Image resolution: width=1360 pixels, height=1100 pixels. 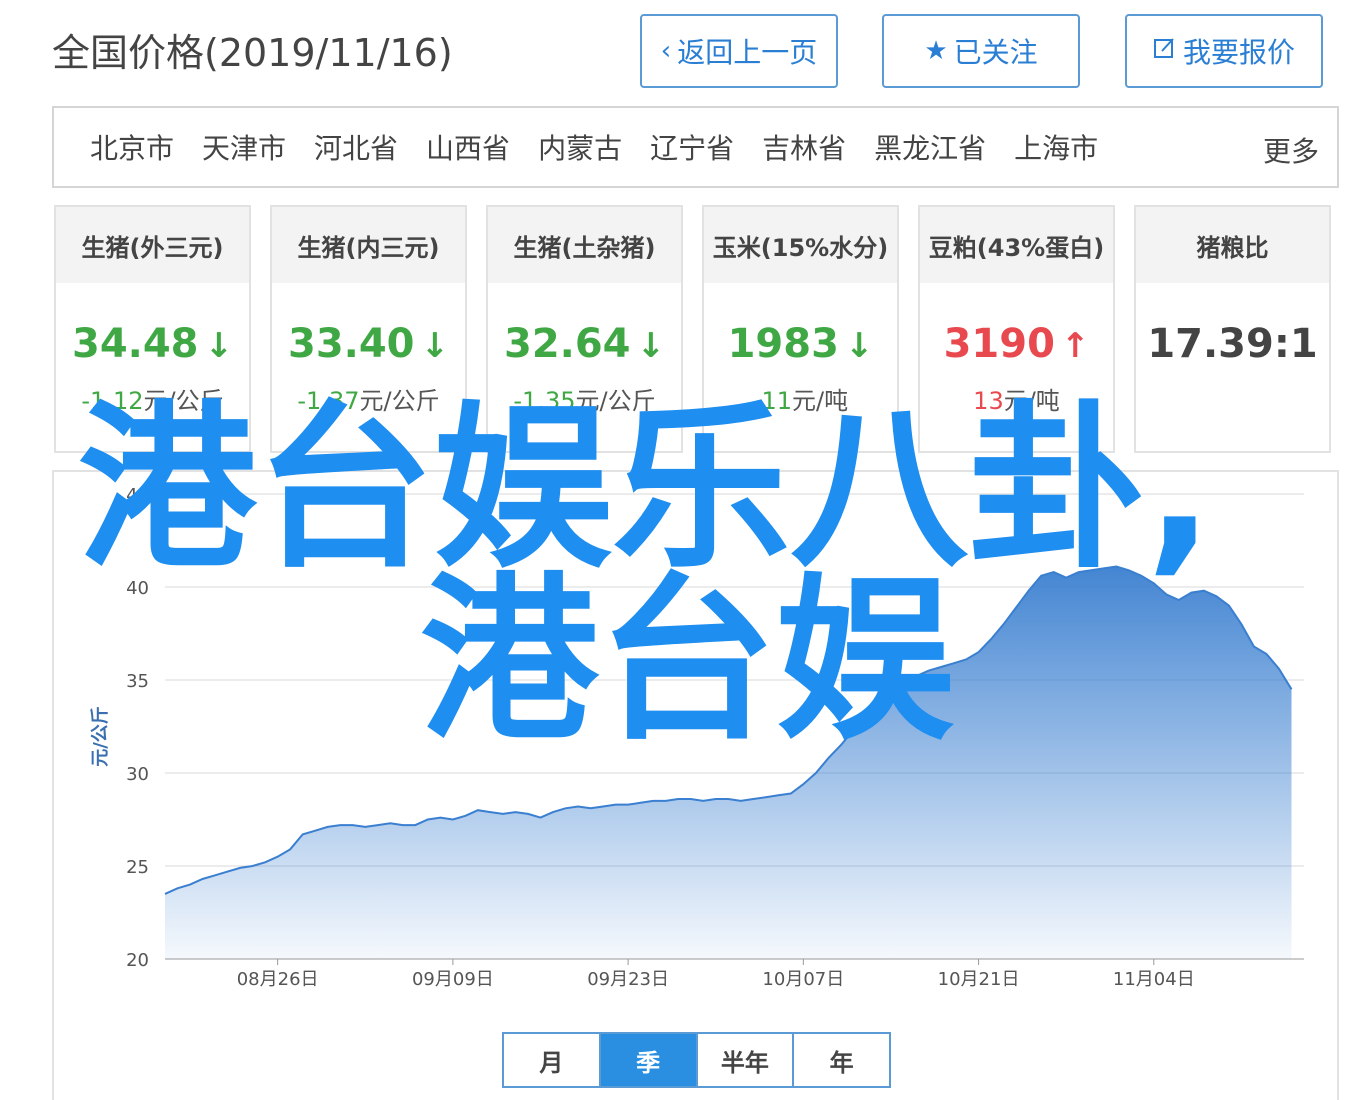 I want to click on x-tick-label: 09月09日, so click(x=453, y=979).